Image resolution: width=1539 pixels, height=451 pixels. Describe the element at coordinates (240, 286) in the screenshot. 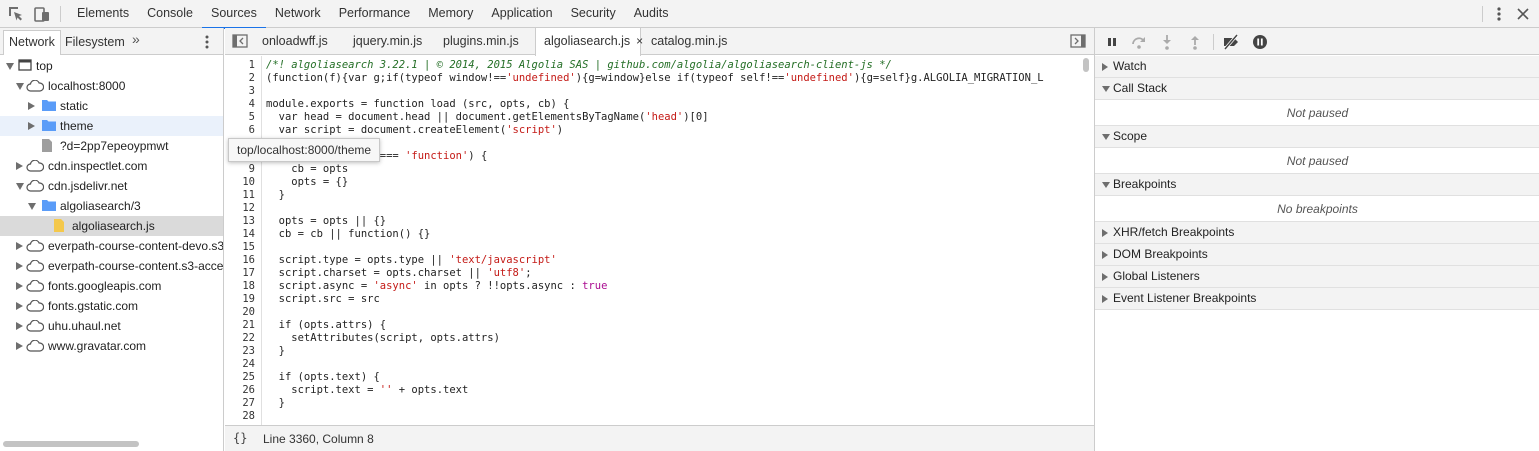

I see `line-number: 18` at that location.